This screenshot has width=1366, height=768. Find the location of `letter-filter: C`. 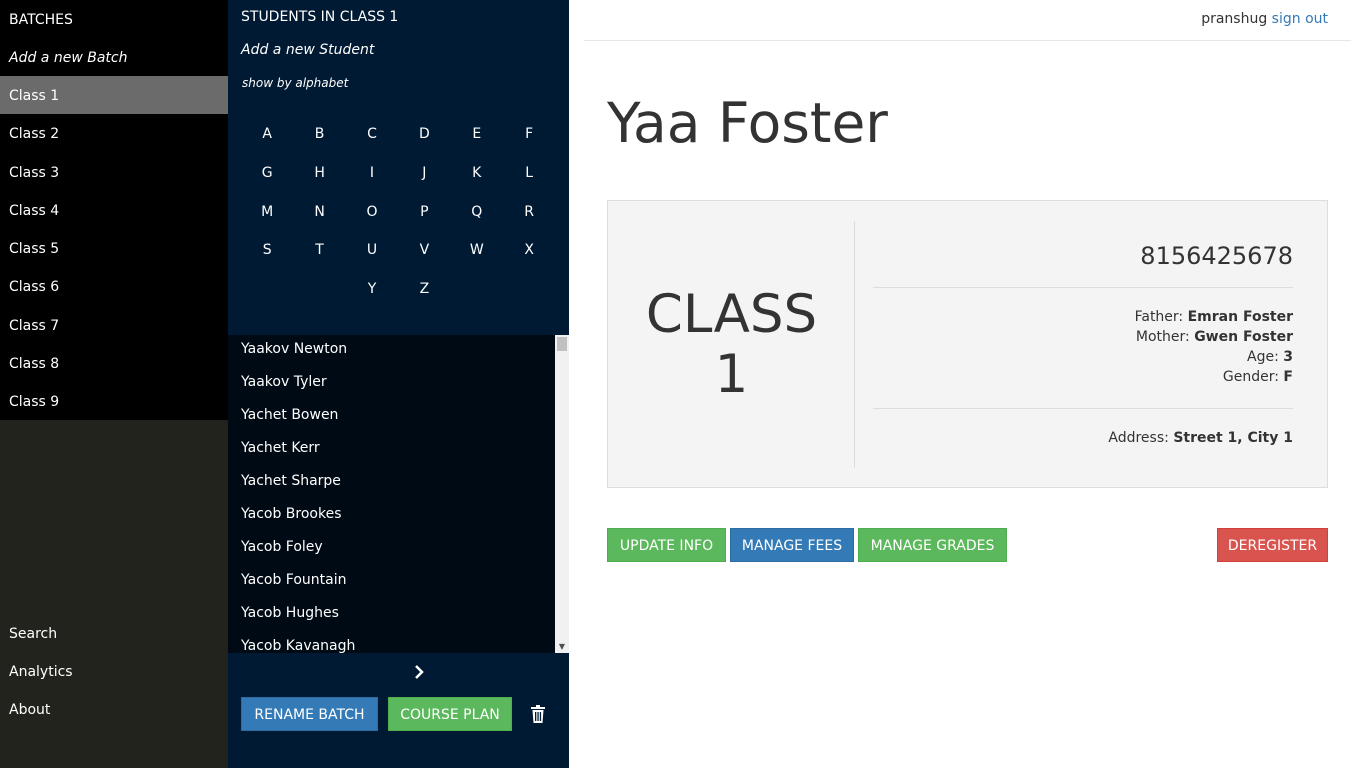

letter-filter: C is located at coordinates (372, 134).